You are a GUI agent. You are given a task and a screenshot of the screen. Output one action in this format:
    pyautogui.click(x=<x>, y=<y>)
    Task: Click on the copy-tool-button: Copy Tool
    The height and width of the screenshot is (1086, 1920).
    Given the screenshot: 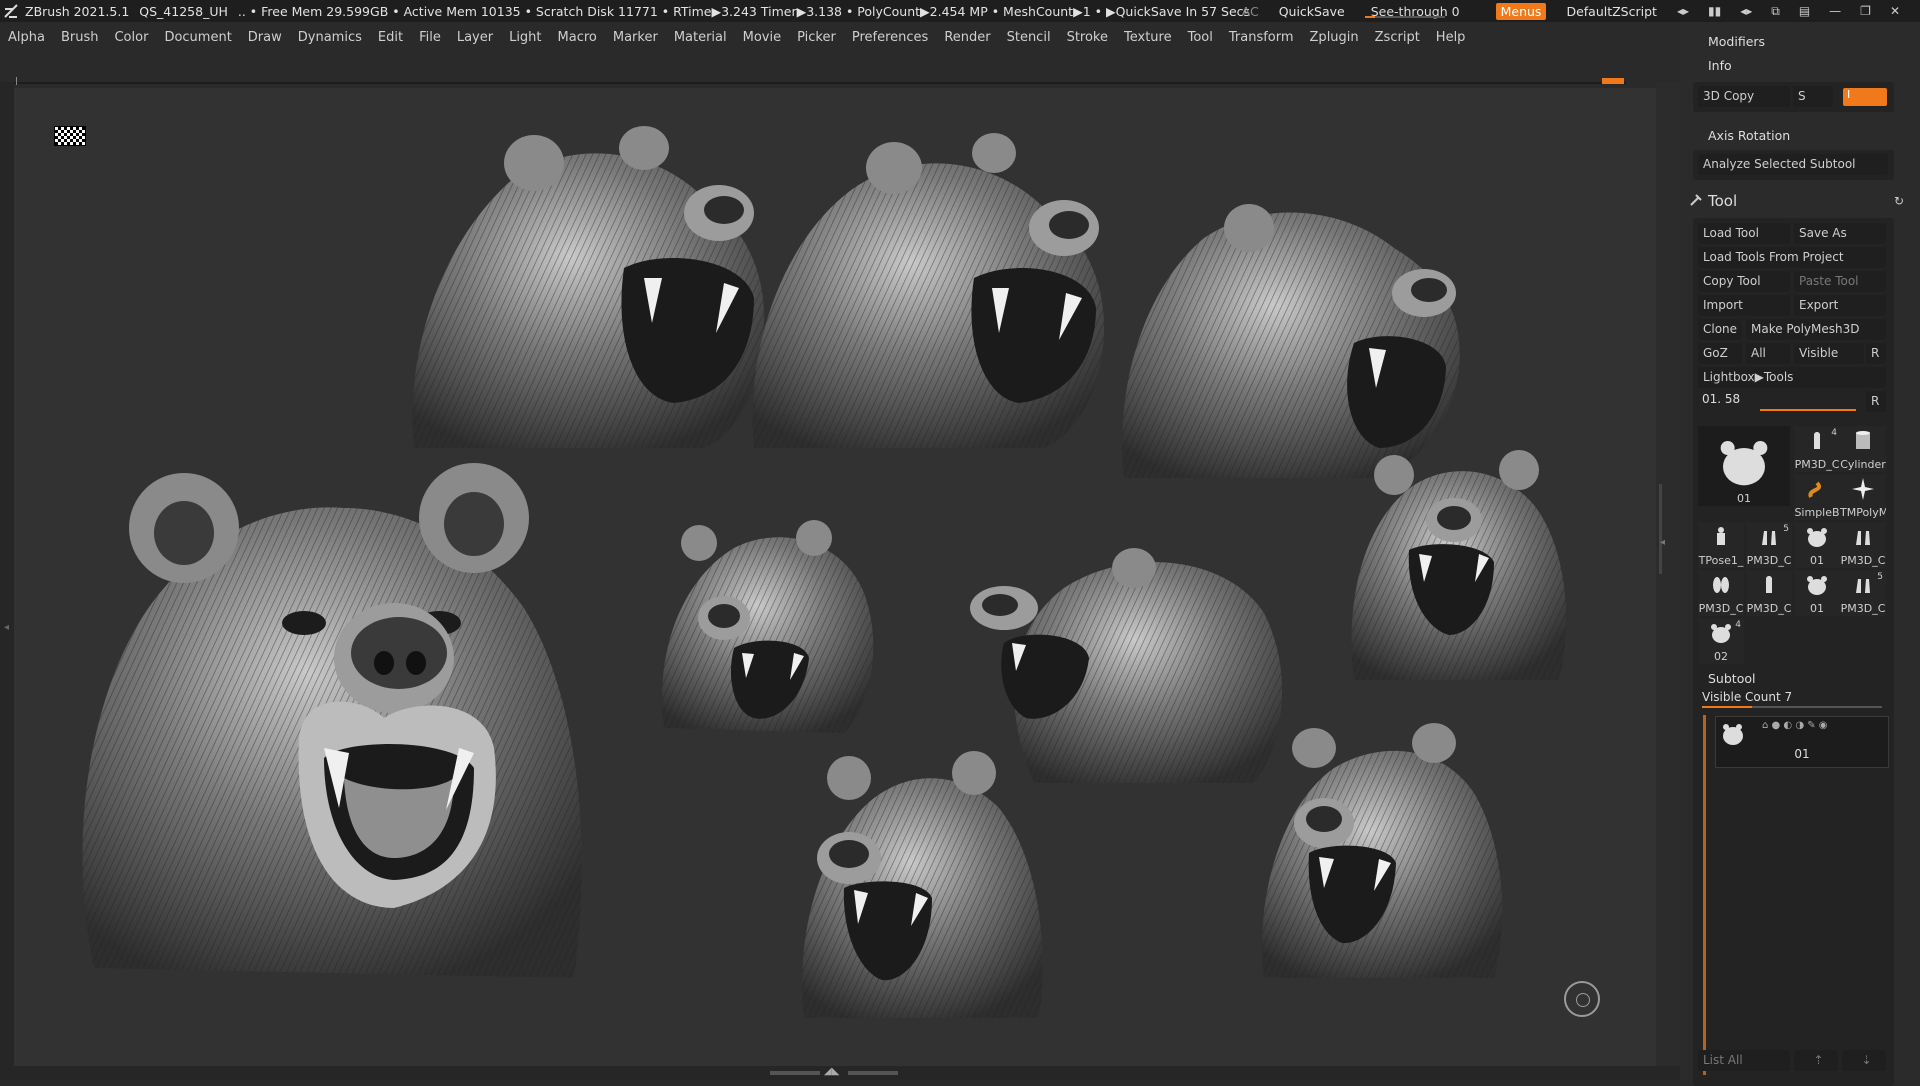 What is the action you would take?
    pyautogui.click(x=1744, y=281)
    